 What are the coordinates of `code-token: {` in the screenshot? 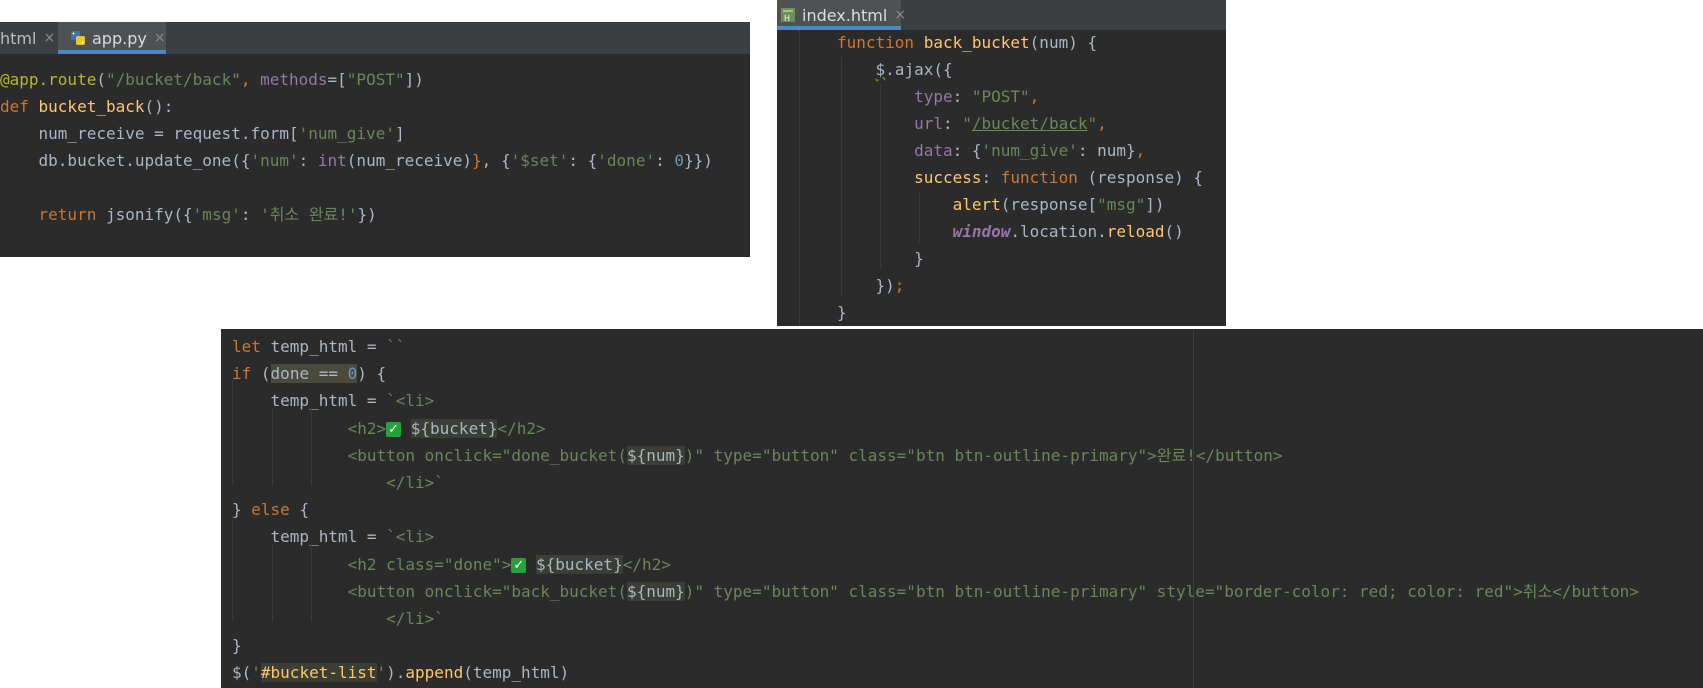 It's located at (304, 510).